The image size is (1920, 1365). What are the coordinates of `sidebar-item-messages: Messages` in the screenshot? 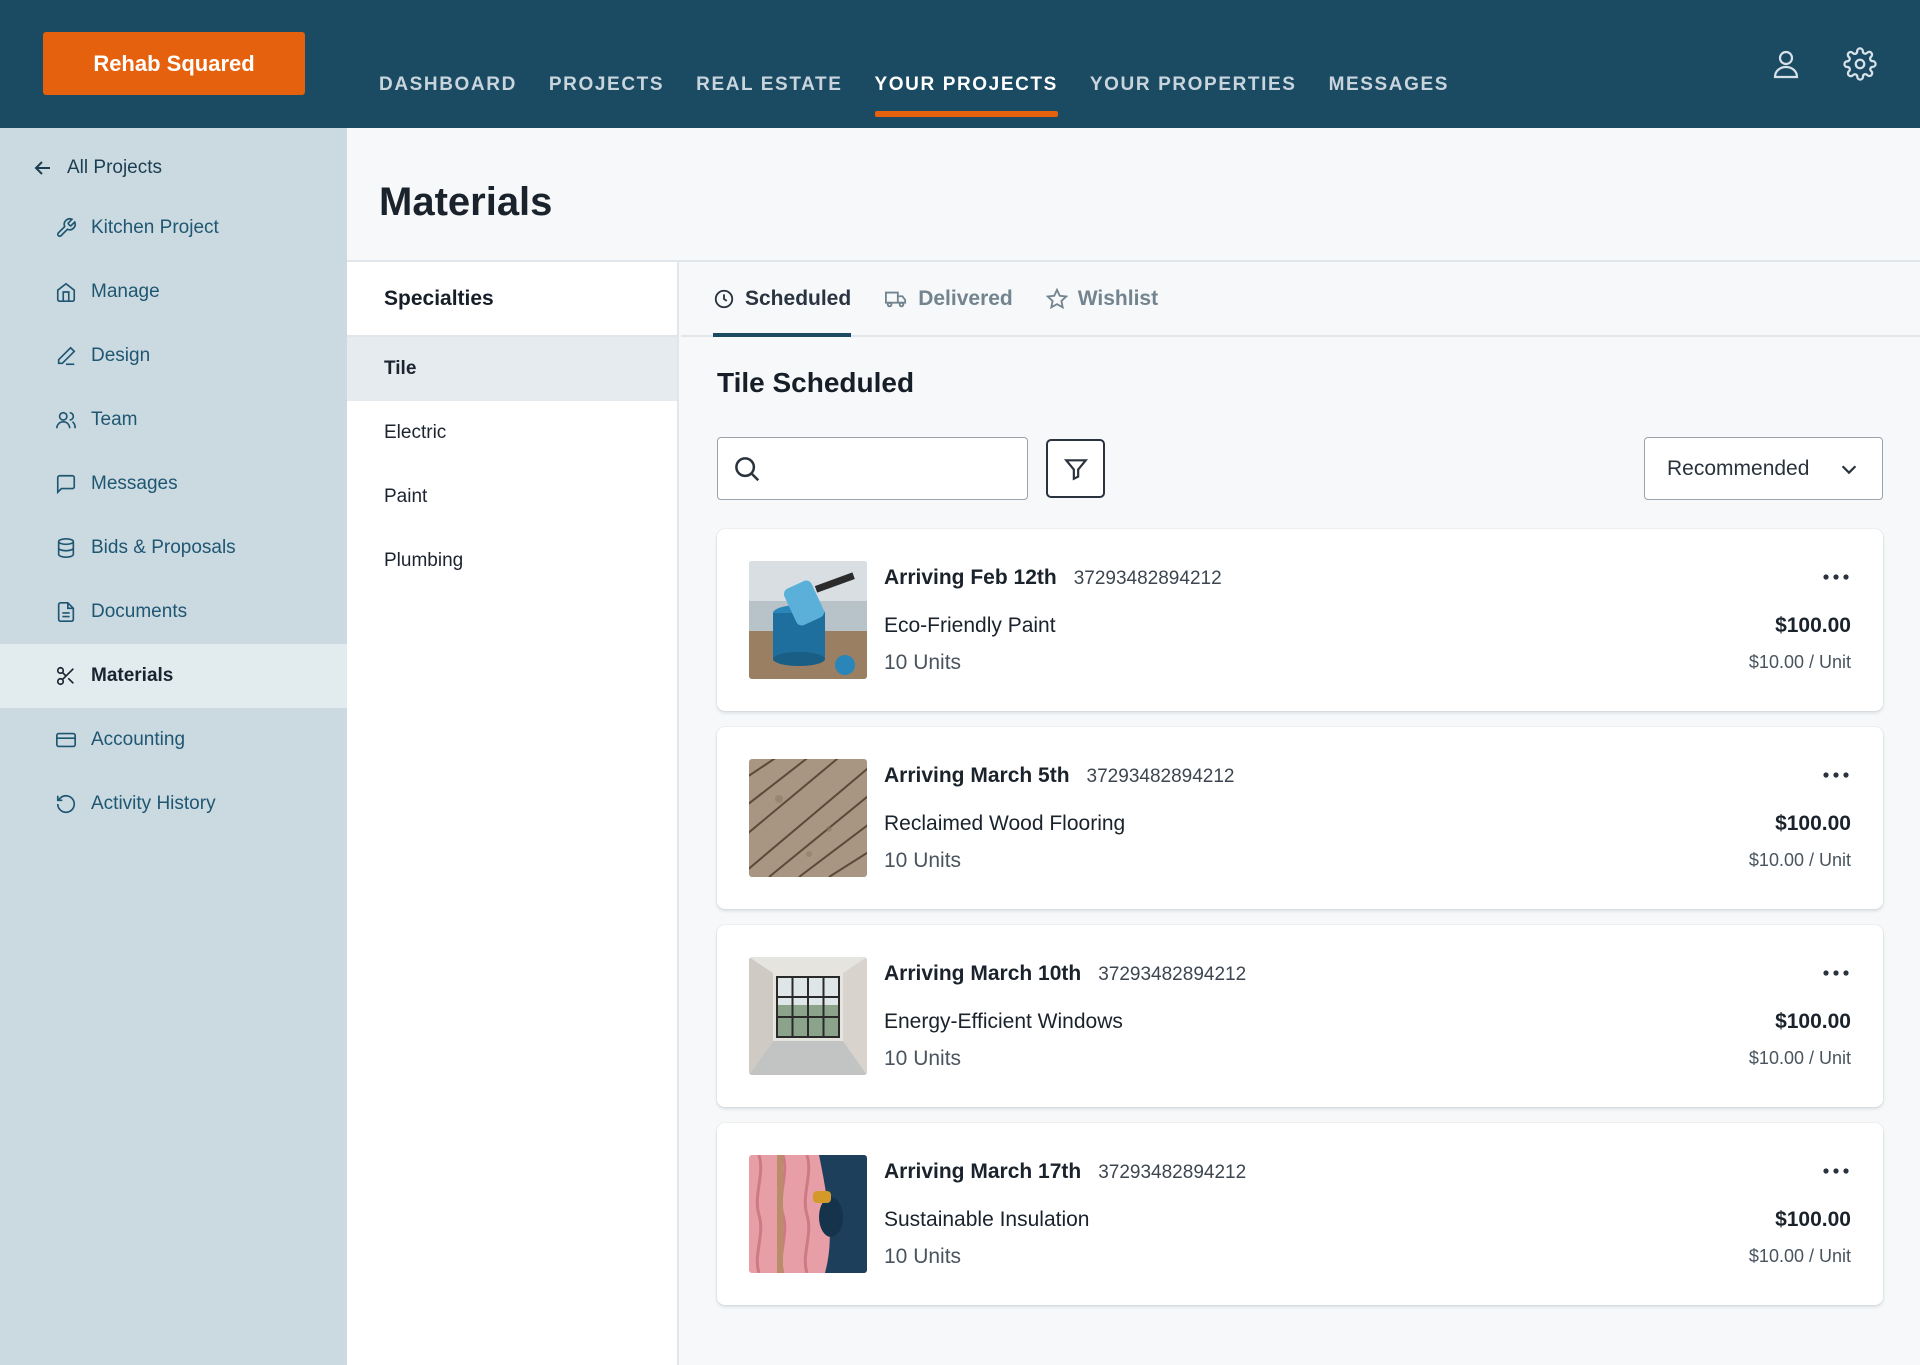 It's located at (173, 484).